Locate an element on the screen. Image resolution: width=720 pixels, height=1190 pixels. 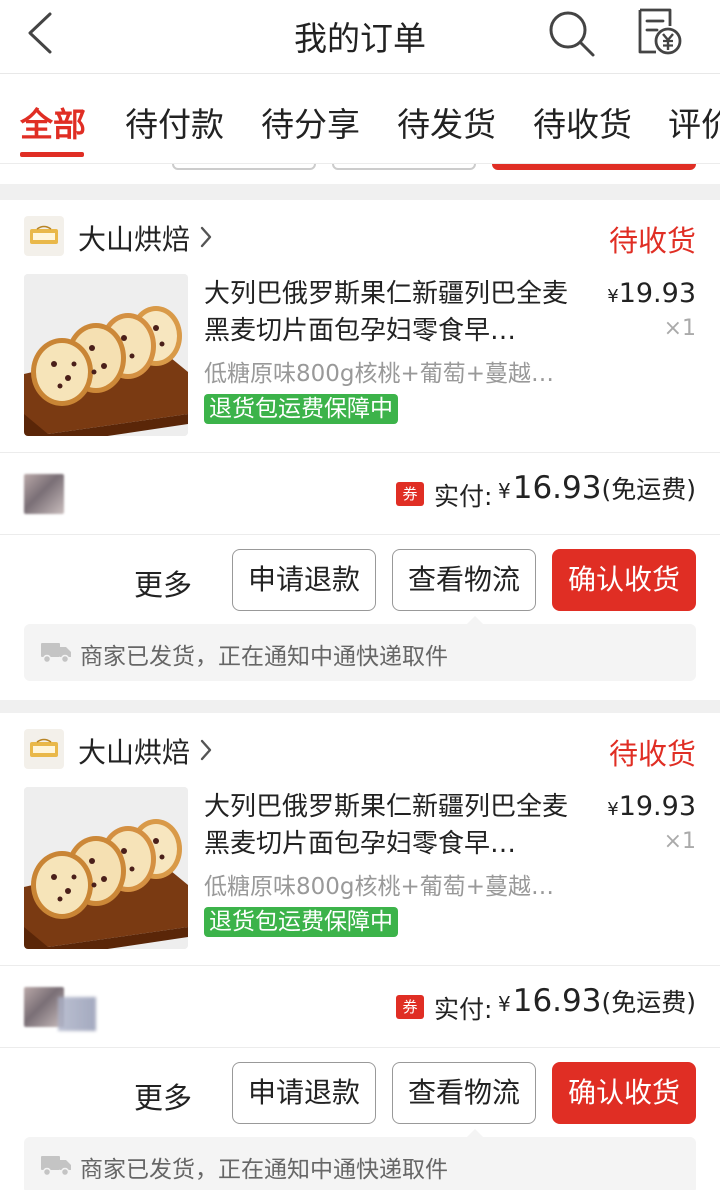
tab-pending-receipt: 待收货 is located at coordinates (582, 122).